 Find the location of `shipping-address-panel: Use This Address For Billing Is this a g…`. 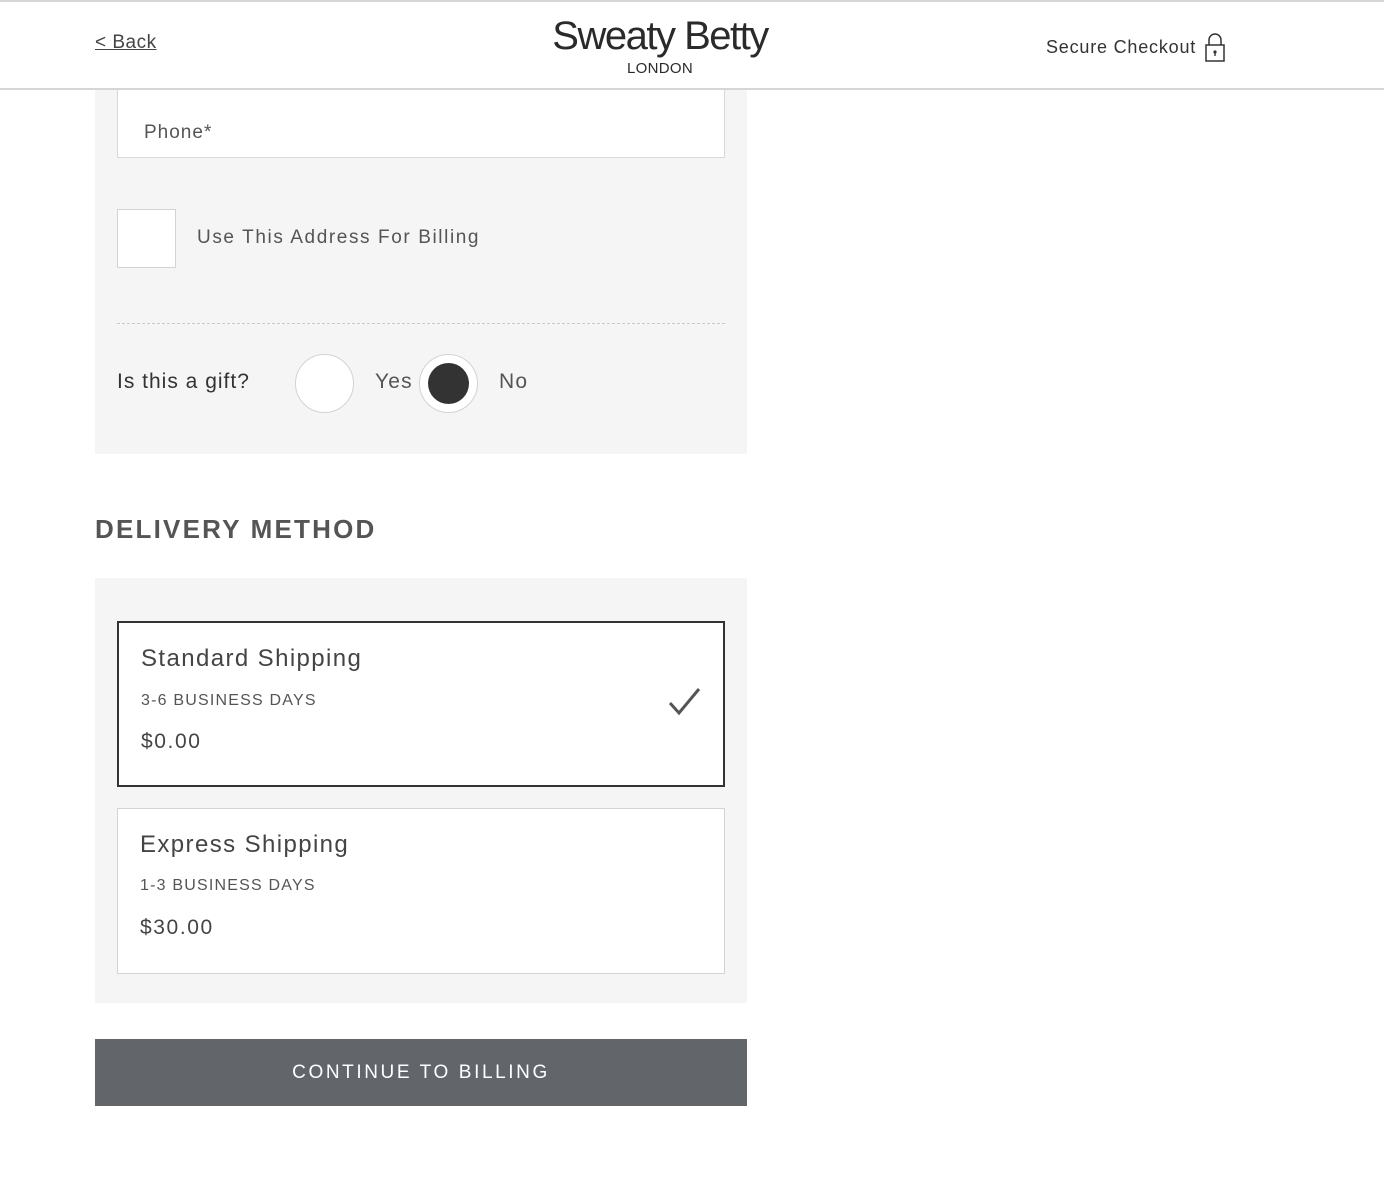

shipping-address-panel: Use This Address For Billing Is this a g… is located at coordinates (421, 272).